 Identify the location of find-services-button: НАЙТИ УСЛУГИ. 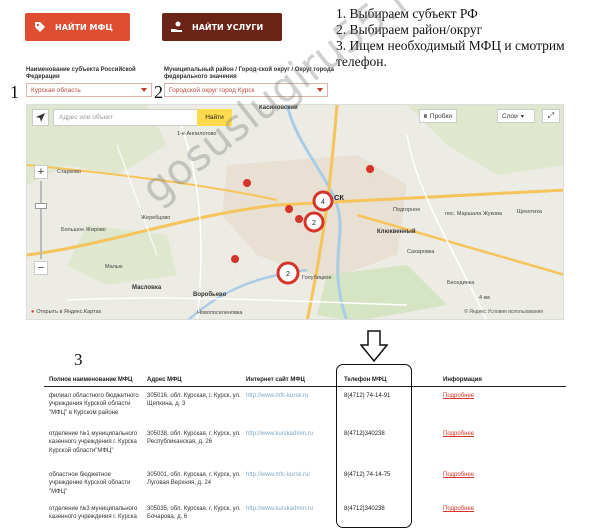
(222, 27).